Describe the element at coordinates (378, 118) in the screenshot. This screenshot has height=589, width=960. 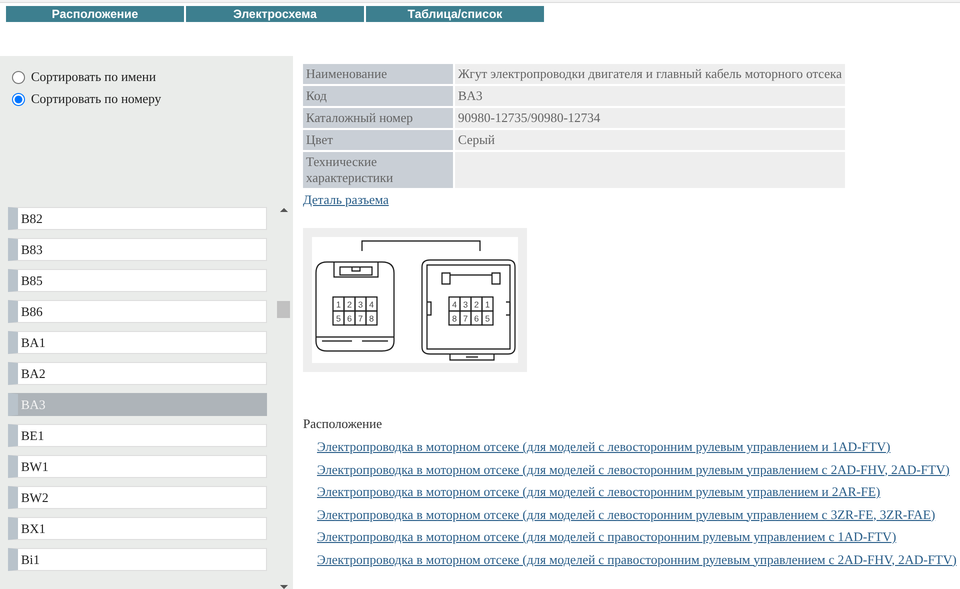
I see `field-label: Каталожный номер` at that location.